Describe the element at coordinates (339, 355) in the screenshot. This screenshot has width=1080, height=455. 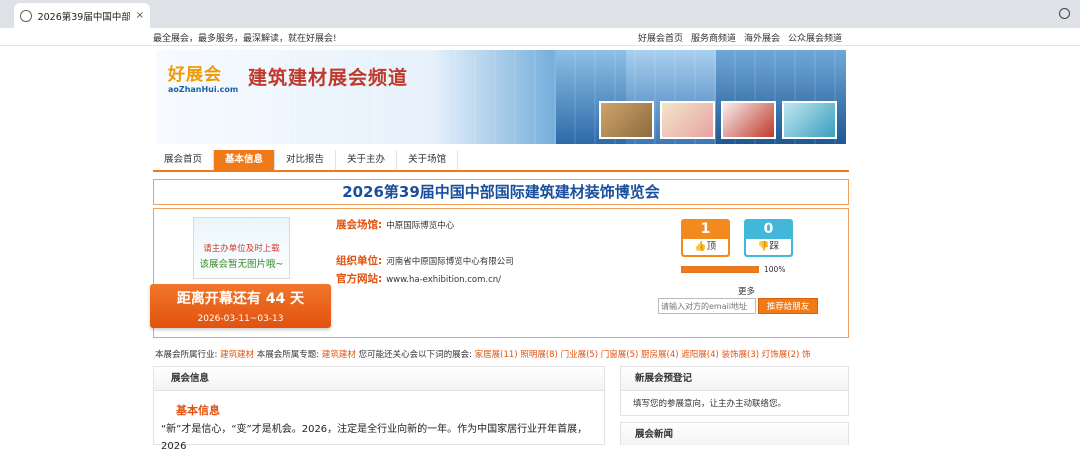
I see `topic-link: 建筑建材` at that location.